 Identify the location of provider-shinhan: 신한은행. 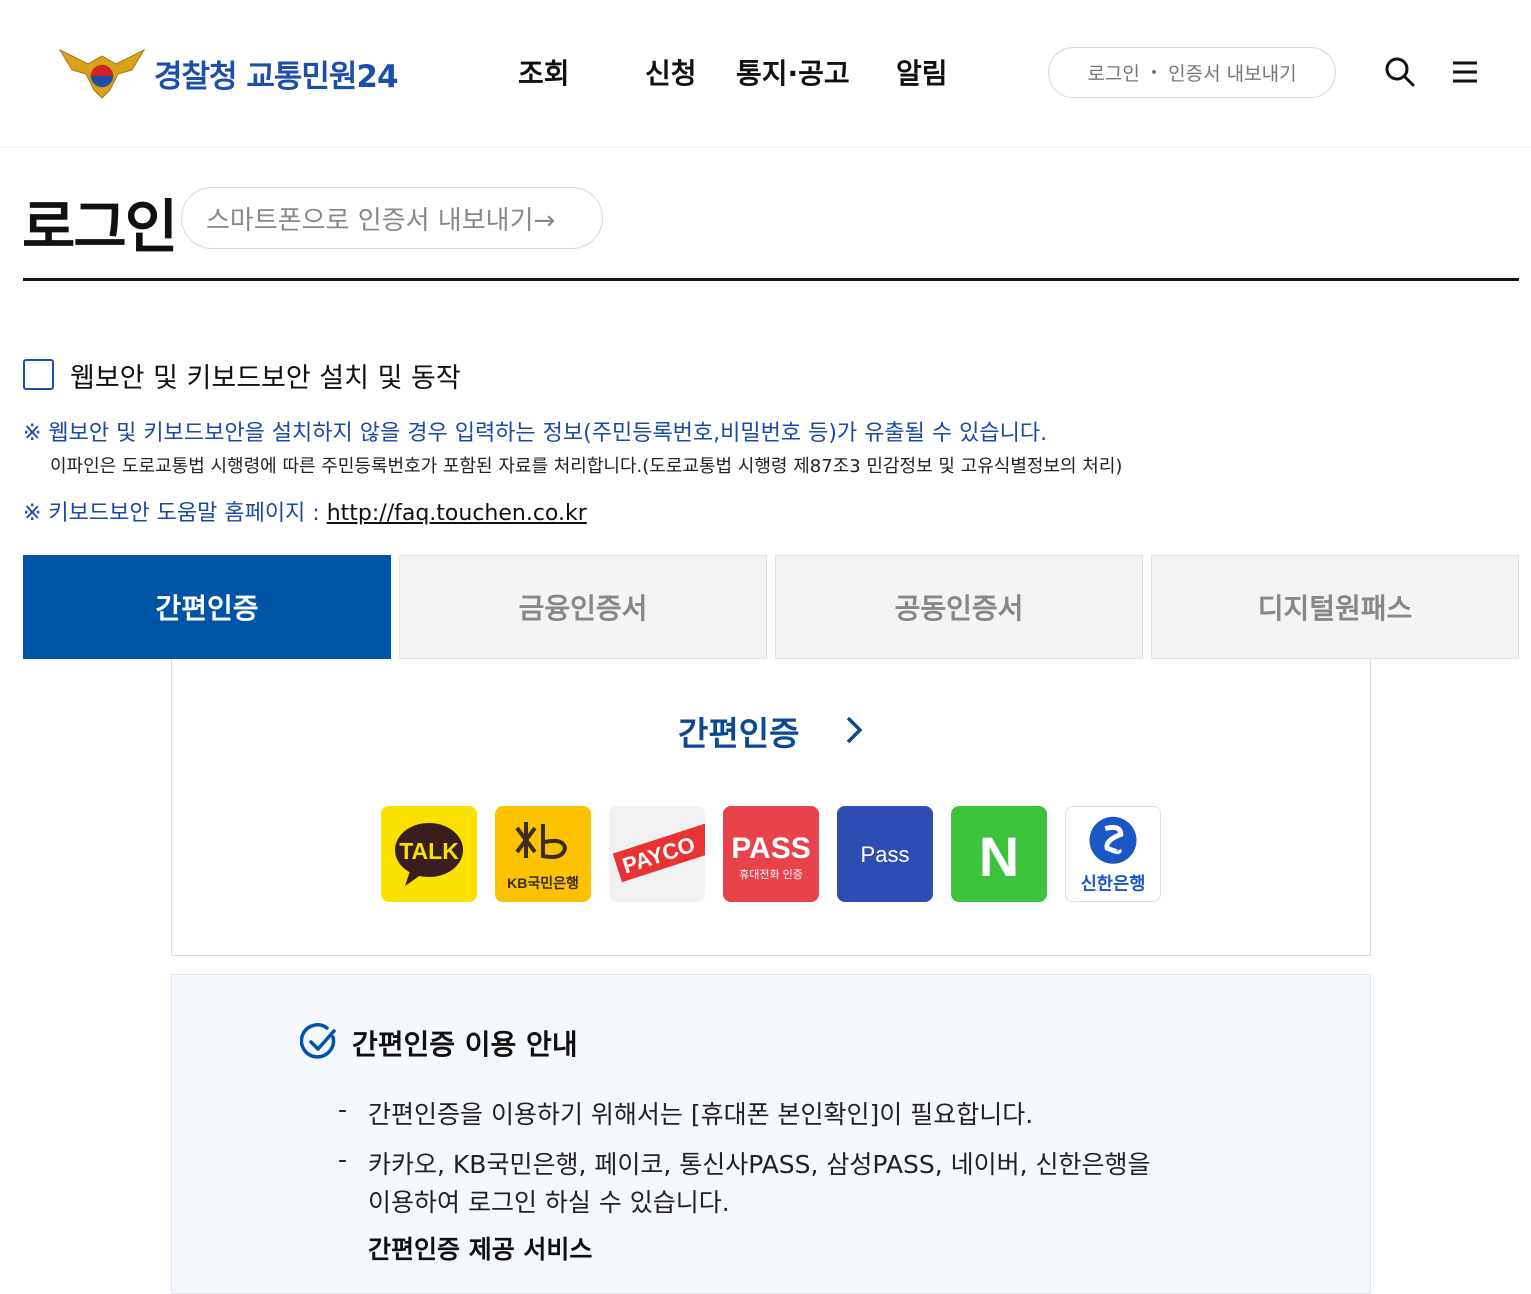
(1113, 854).